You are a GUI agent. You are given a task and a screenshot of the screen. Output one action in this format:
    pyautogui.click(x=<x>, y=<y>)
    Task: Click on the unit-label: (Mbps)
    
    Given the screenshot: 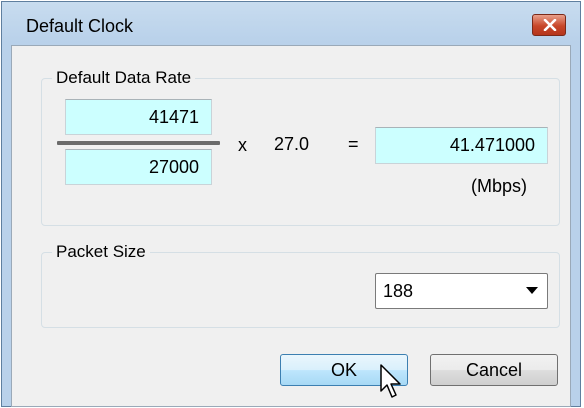 What is the action you would take?
    pyautogui.click(x=499, y=186)
    